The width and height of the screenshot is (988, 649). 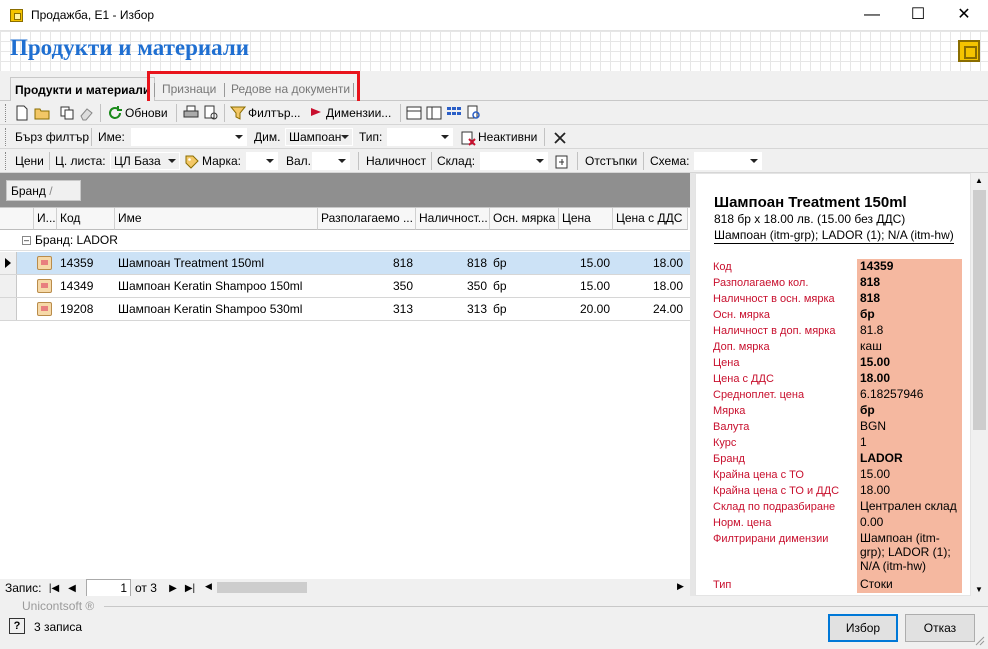 I want to click on detail-value: 18.00, so click(x=909, y=491).